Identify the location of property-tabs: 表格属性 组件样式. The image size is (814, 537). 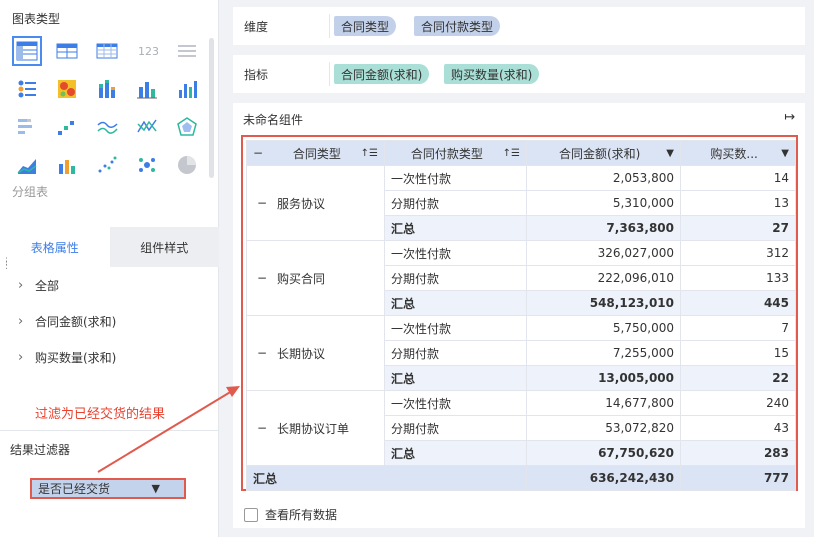
(109, 247).